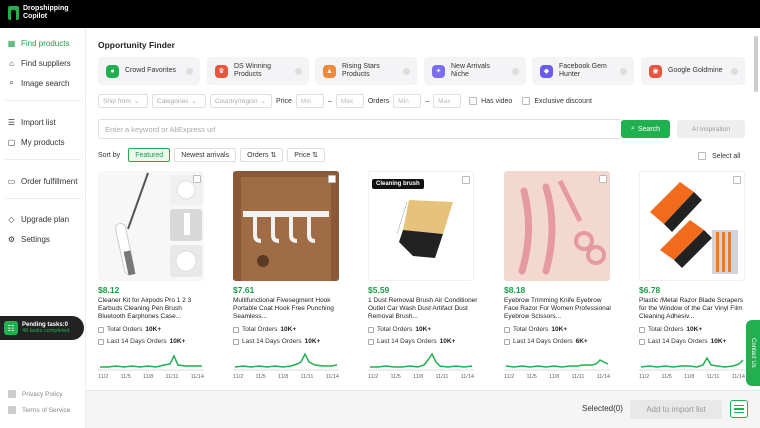 The height and width of the screenshot is (428, 760). What do you see at coordinates (447, 101) in the screenshot?
I see `orders-max-input: Max` at bounding box center [447, 101].